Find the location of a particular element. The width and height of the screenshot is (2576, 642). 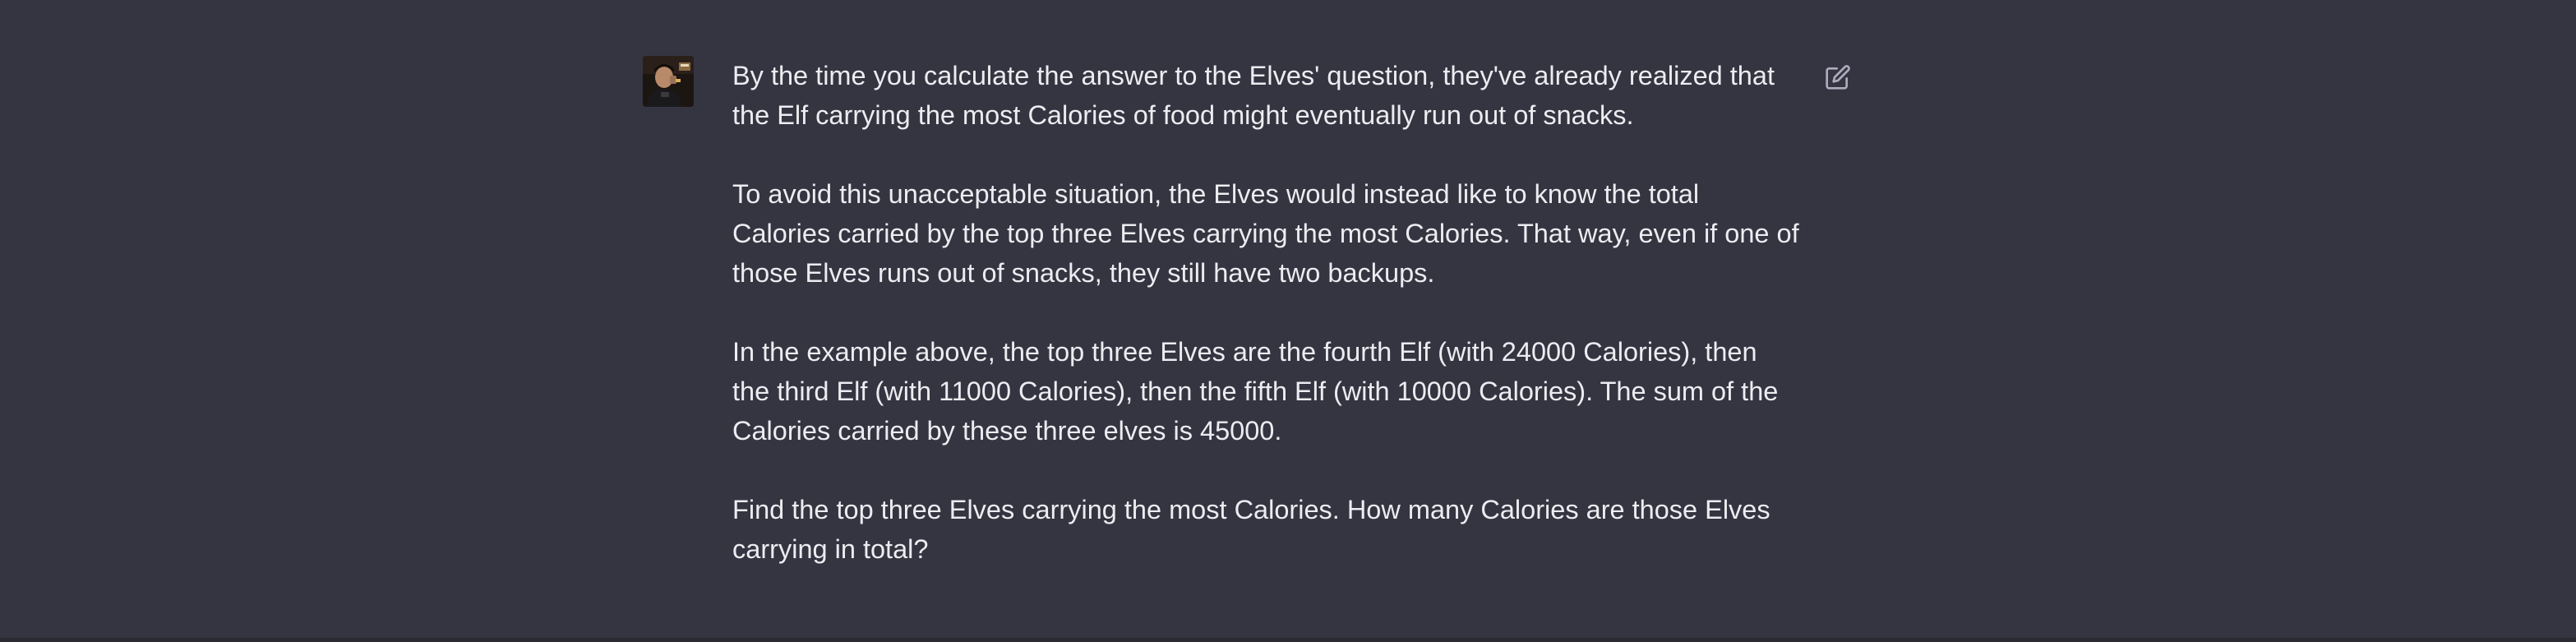

edit-icon is located at coordinates (1838, 78).